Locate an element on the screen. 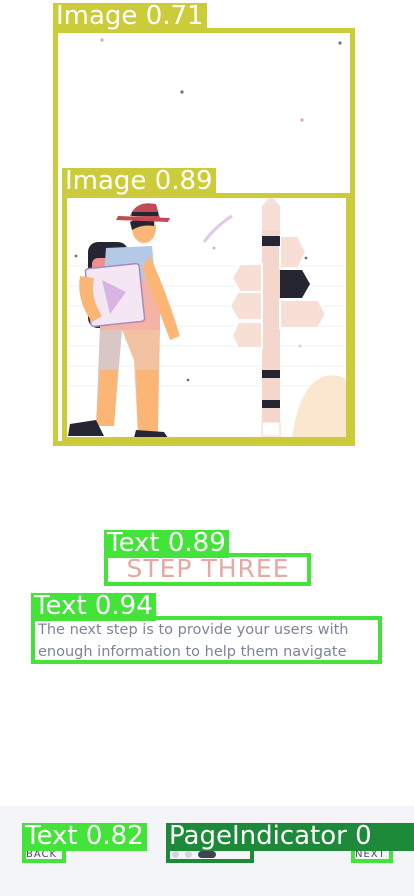  title-label: Text 0.89 is located at coordinates (166, 544).